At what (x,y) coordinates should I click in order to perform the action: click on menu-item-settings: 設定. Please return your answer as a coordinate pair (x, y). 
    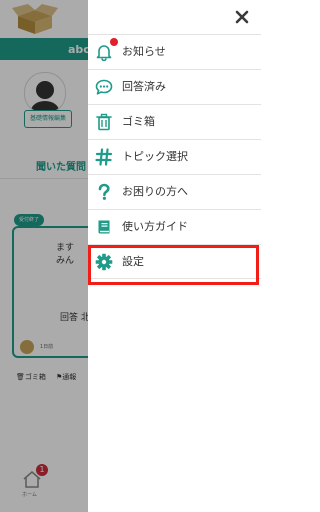
    Looking at the image, I should click on (174, 261).